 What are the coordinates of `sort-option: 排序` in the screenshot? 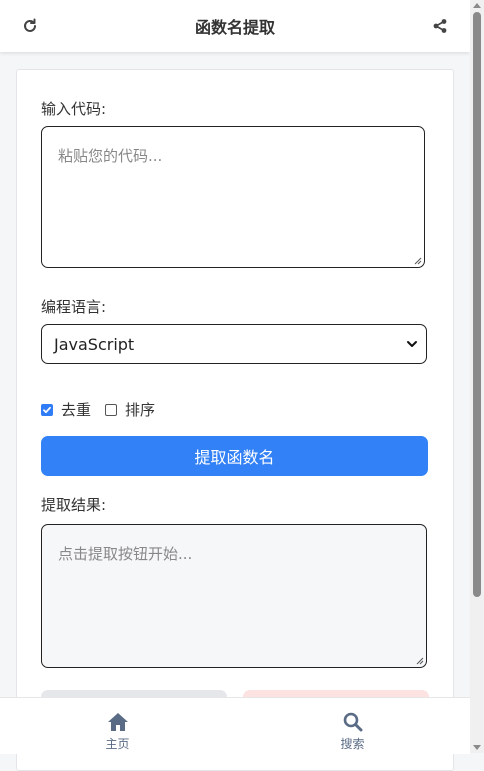 It's located at (130, 409).